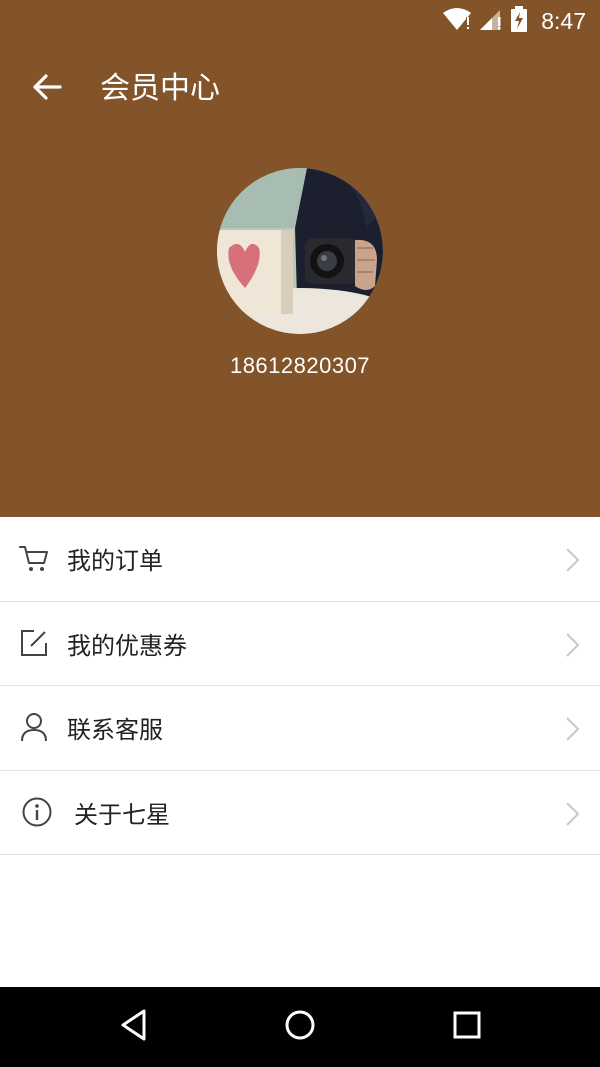 The width and height of the screenshot is (600, 1067). Describe the element at coordinates (115, 730) in the screenshot. I see `menu-item-label: 联系客服` at that location.